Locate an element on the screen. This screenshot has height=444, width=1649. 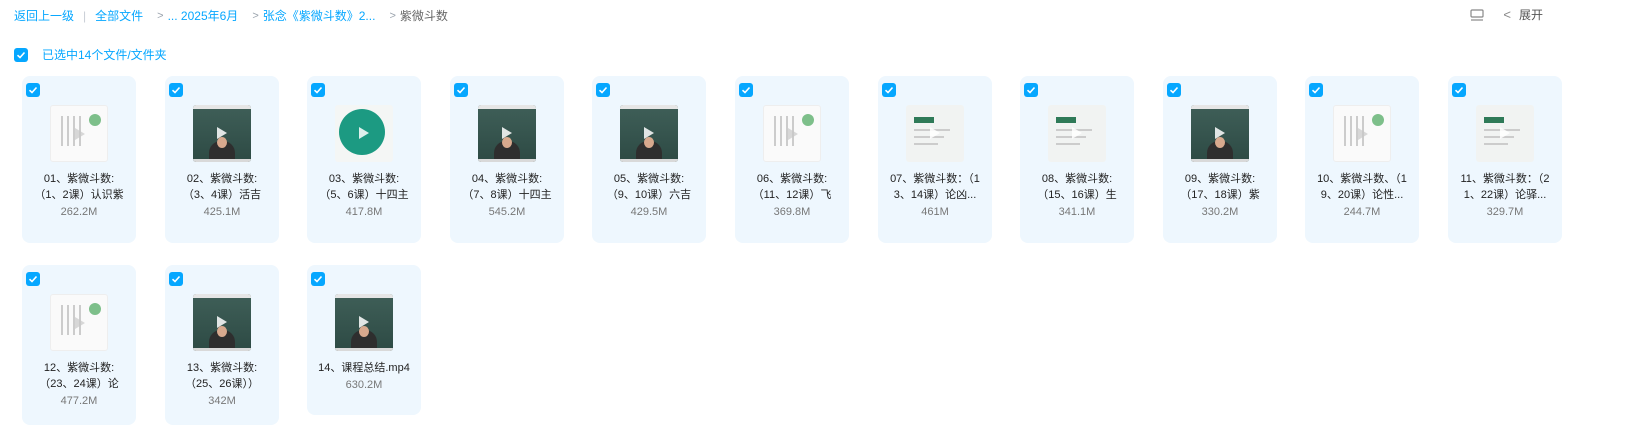
file-card: 06、紫微斗数: （11、12课）飞 369.8M is located at coordinates (792, 159).